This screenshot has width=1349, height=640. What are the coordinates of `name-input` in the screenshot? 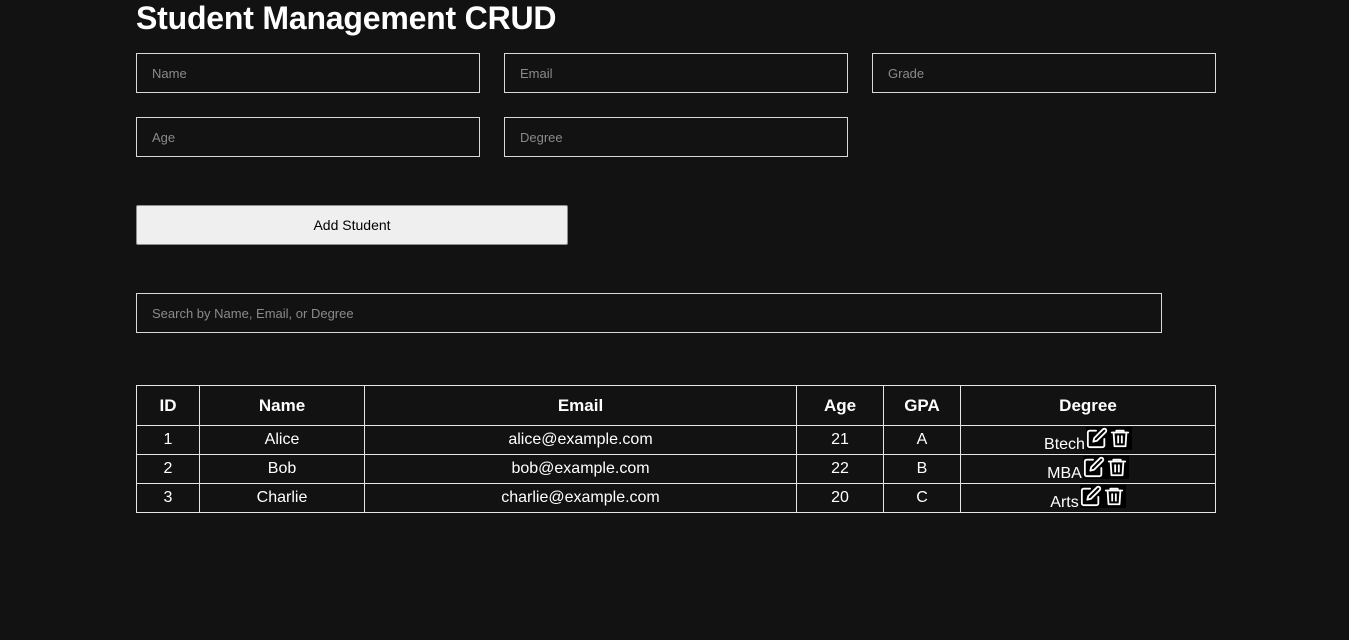 It's located at (308, 73).